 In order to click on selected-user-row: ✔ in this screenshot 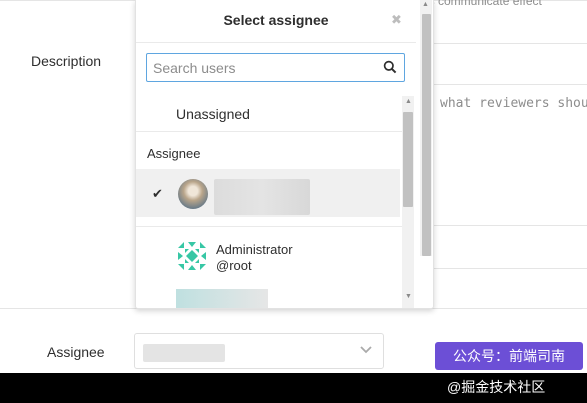, I will do `click(268, 193)`.